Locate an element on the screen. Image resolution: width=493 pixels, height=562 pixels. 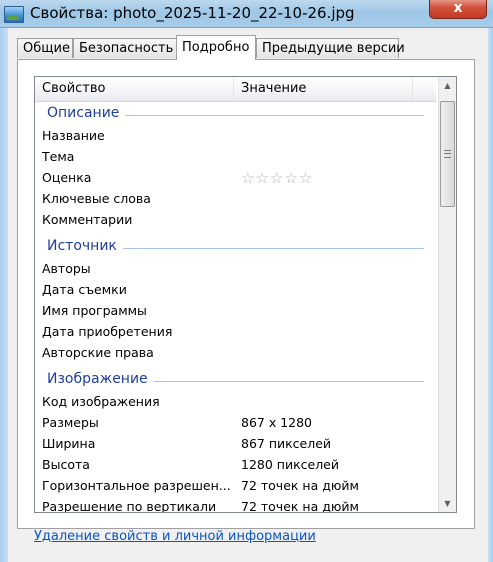
grip-icon is located at coordinates (447, 154).